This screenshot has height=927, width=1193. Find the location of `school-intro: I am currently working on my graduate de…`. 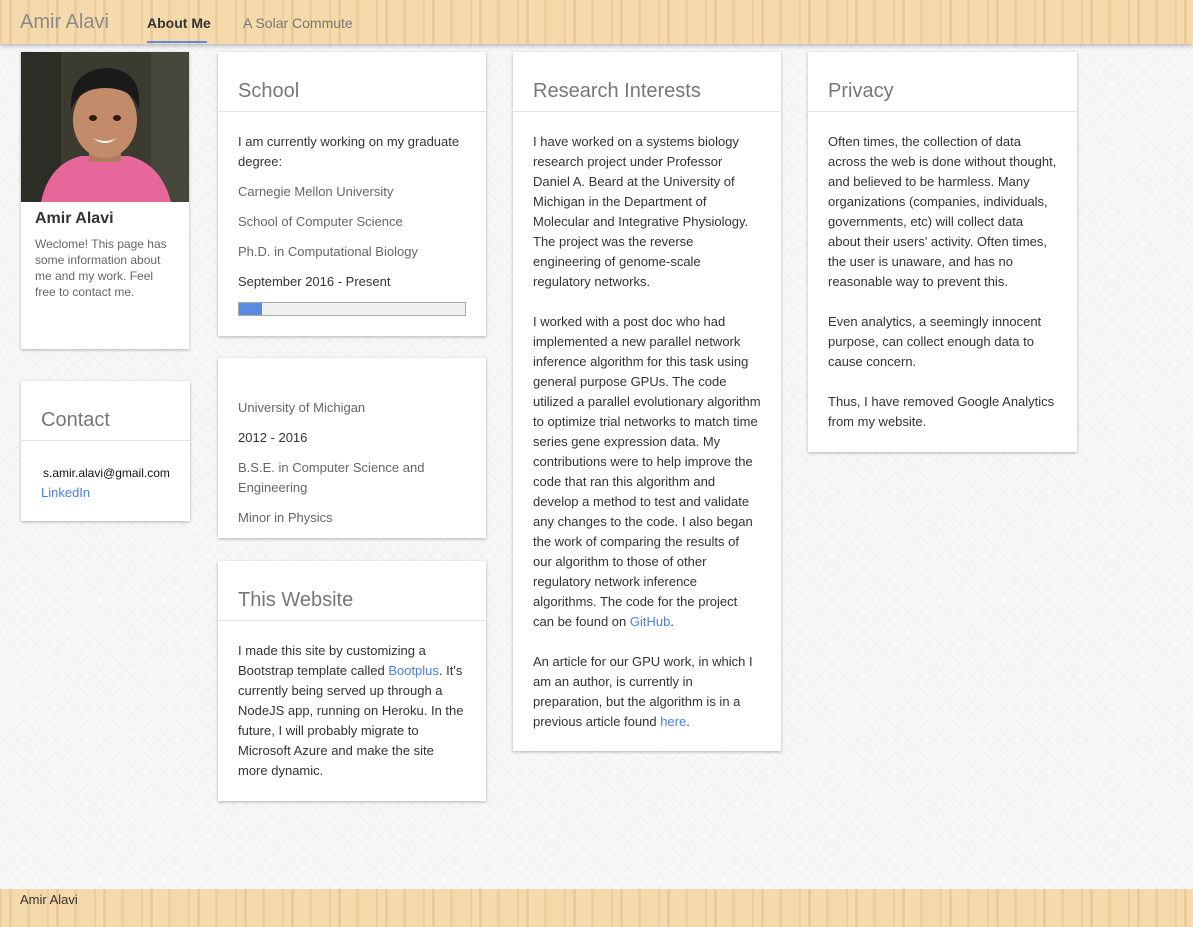

school-intro: I am currently working on my graduate de… is located at coordinates (349, 151).